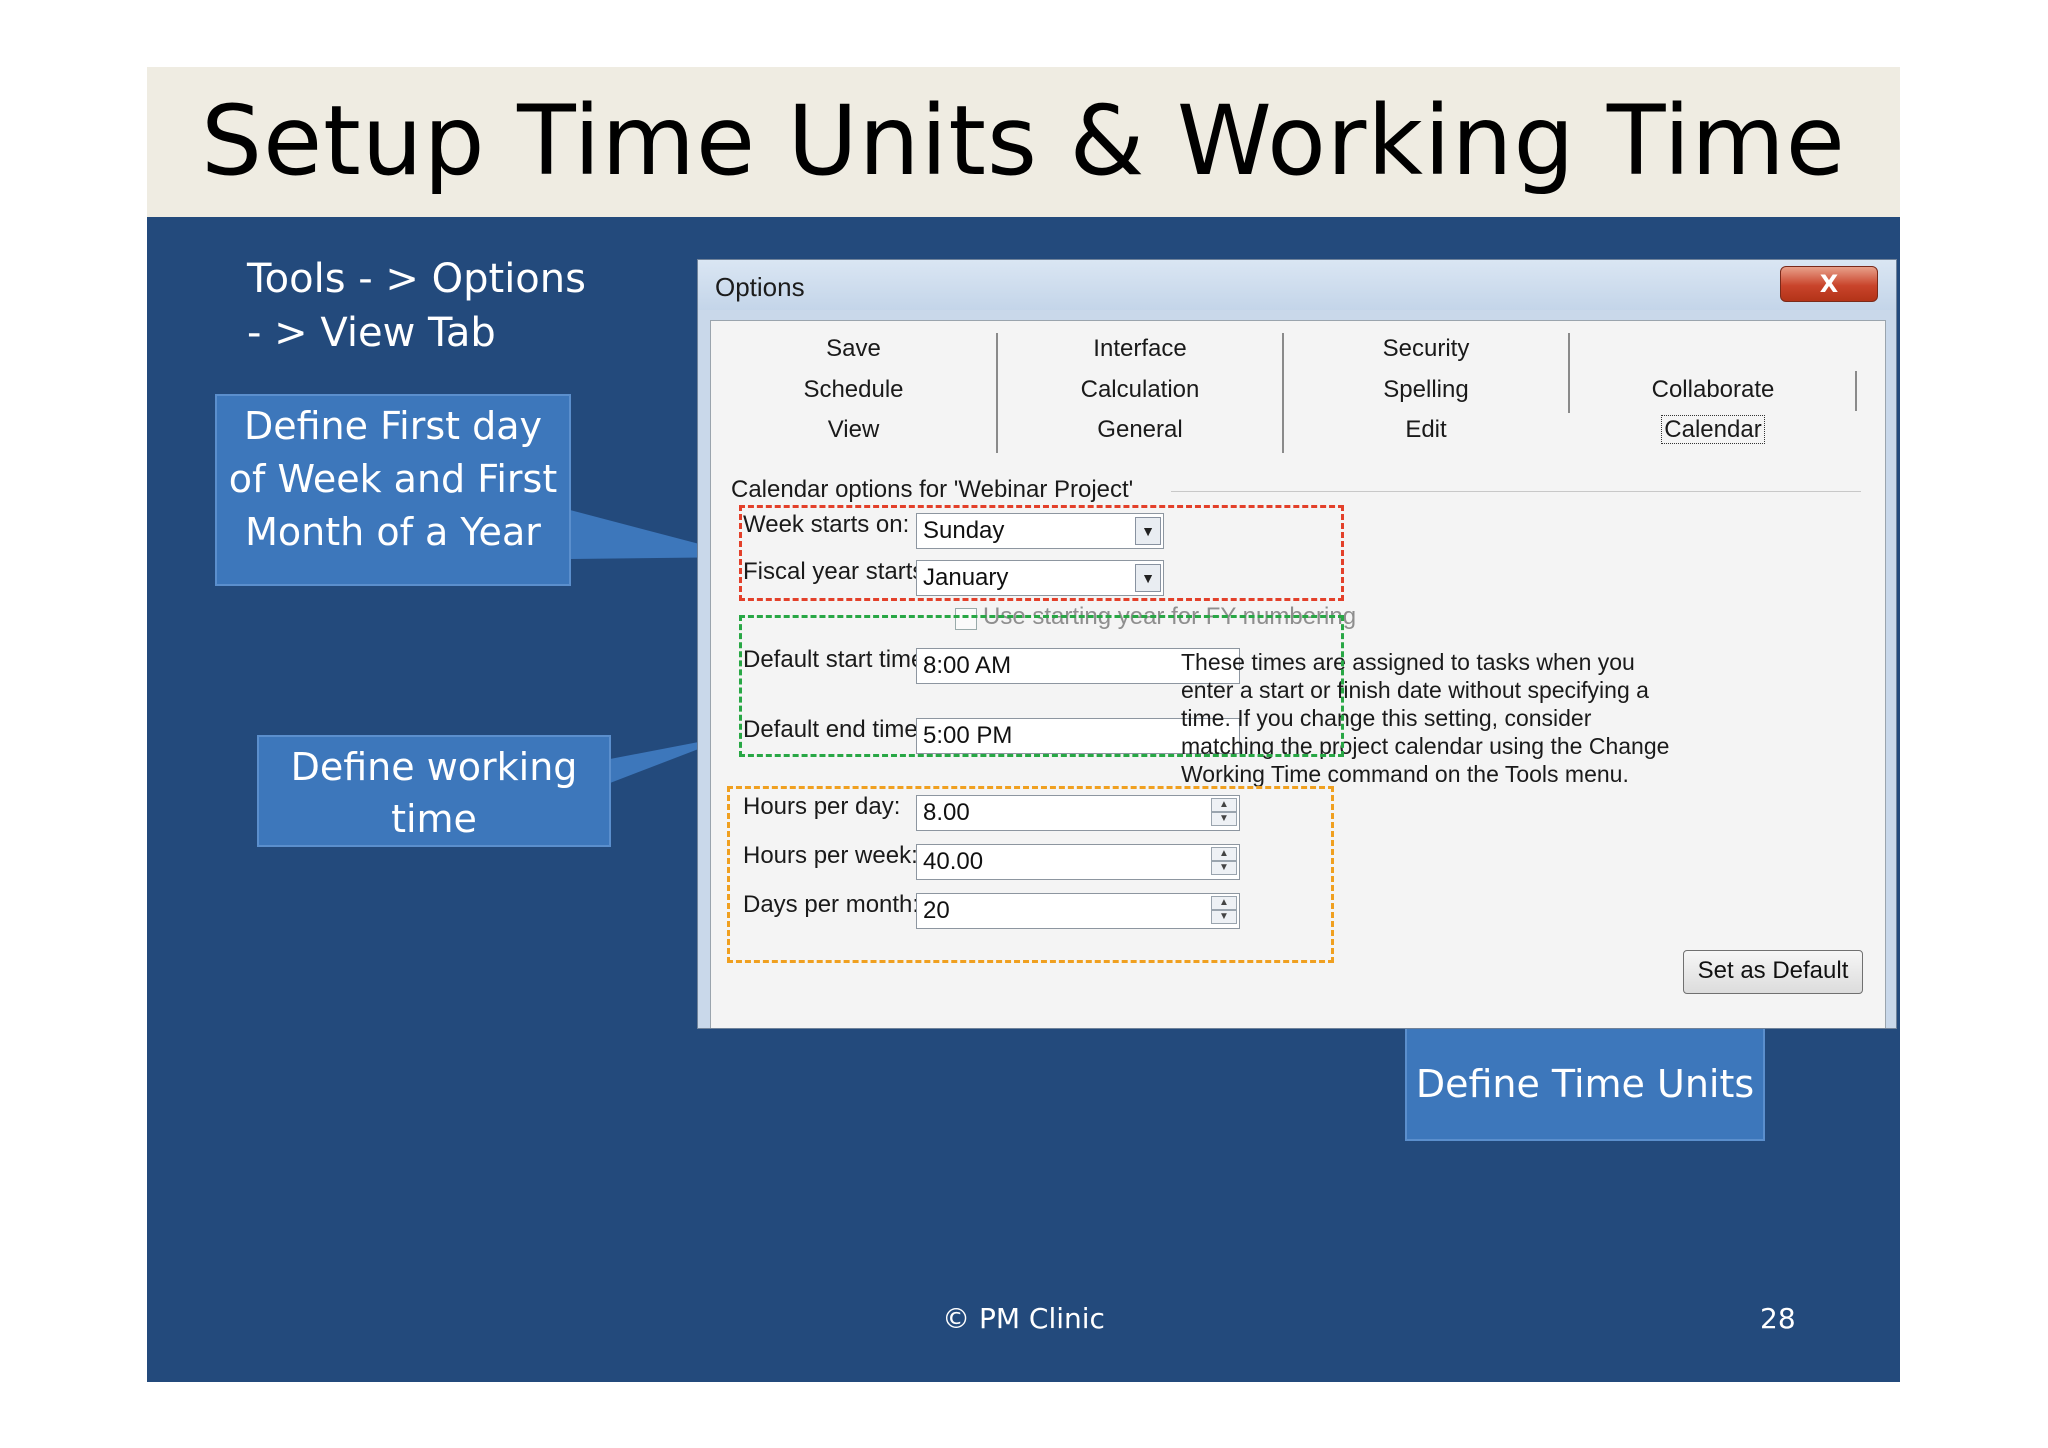 This screenshot has height=1448, width=2048. Describe the element at coordinates (1713, 390) in the screenshot. I see `tab-collaborate: Collaborate` at that location.